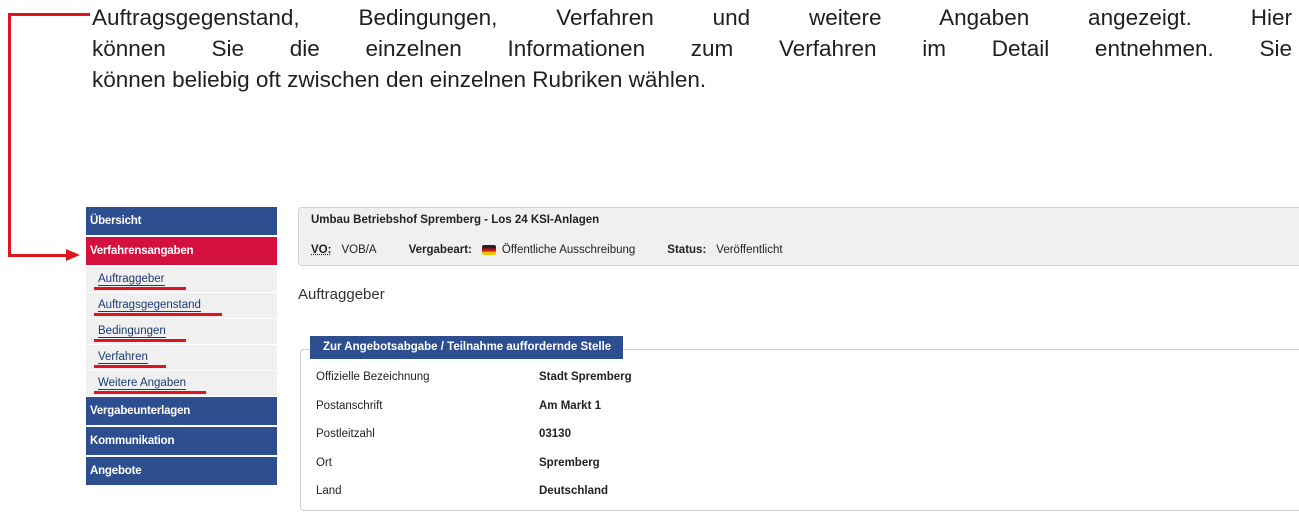  I want to click on detail-row: Postleitzahl 03130, so click(474, 442).